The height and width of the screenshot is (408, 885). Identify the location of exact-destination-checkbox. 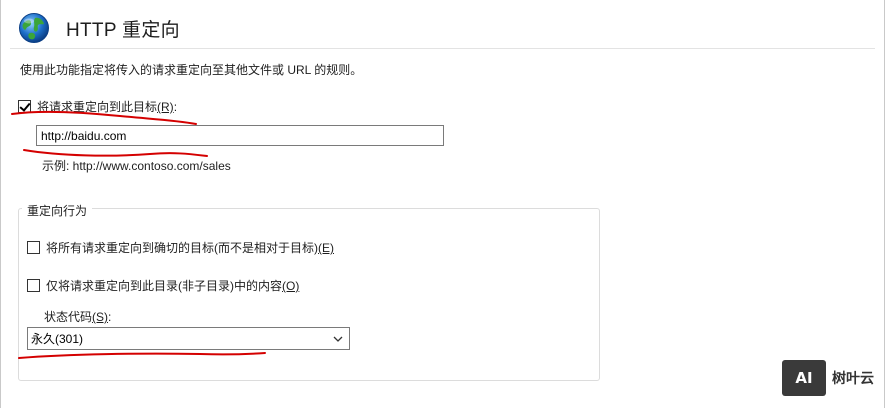
(33, 247).